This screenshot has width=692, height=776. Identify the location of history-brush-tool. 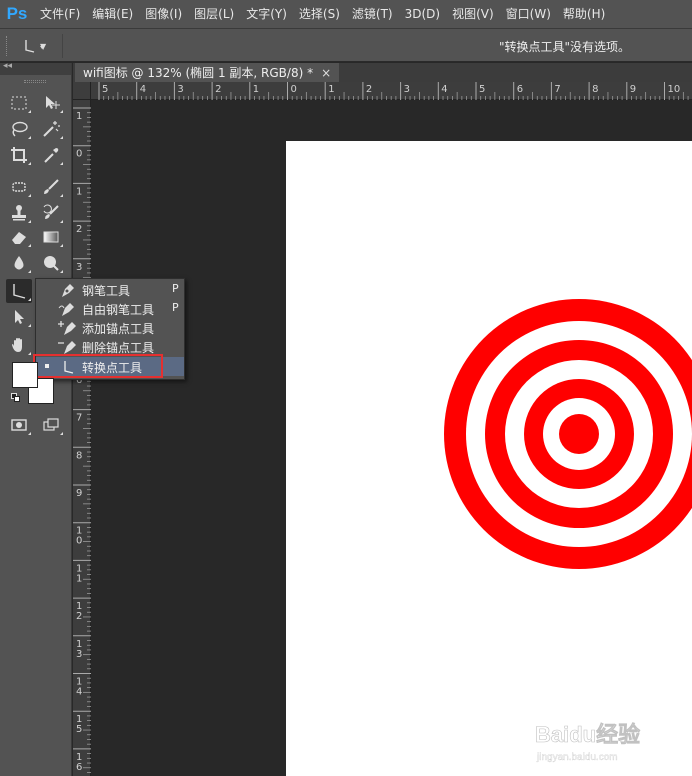
(51, 213).